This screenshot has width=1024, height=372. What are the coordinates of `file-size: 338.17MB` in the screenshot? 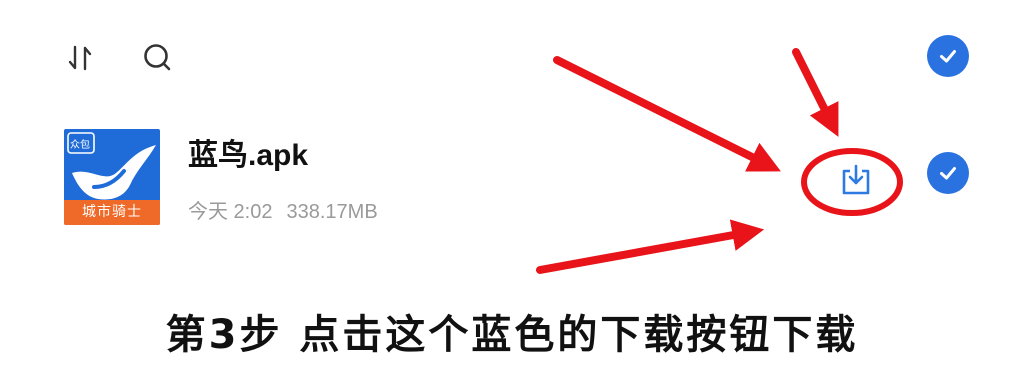 It's located at (332, 212).